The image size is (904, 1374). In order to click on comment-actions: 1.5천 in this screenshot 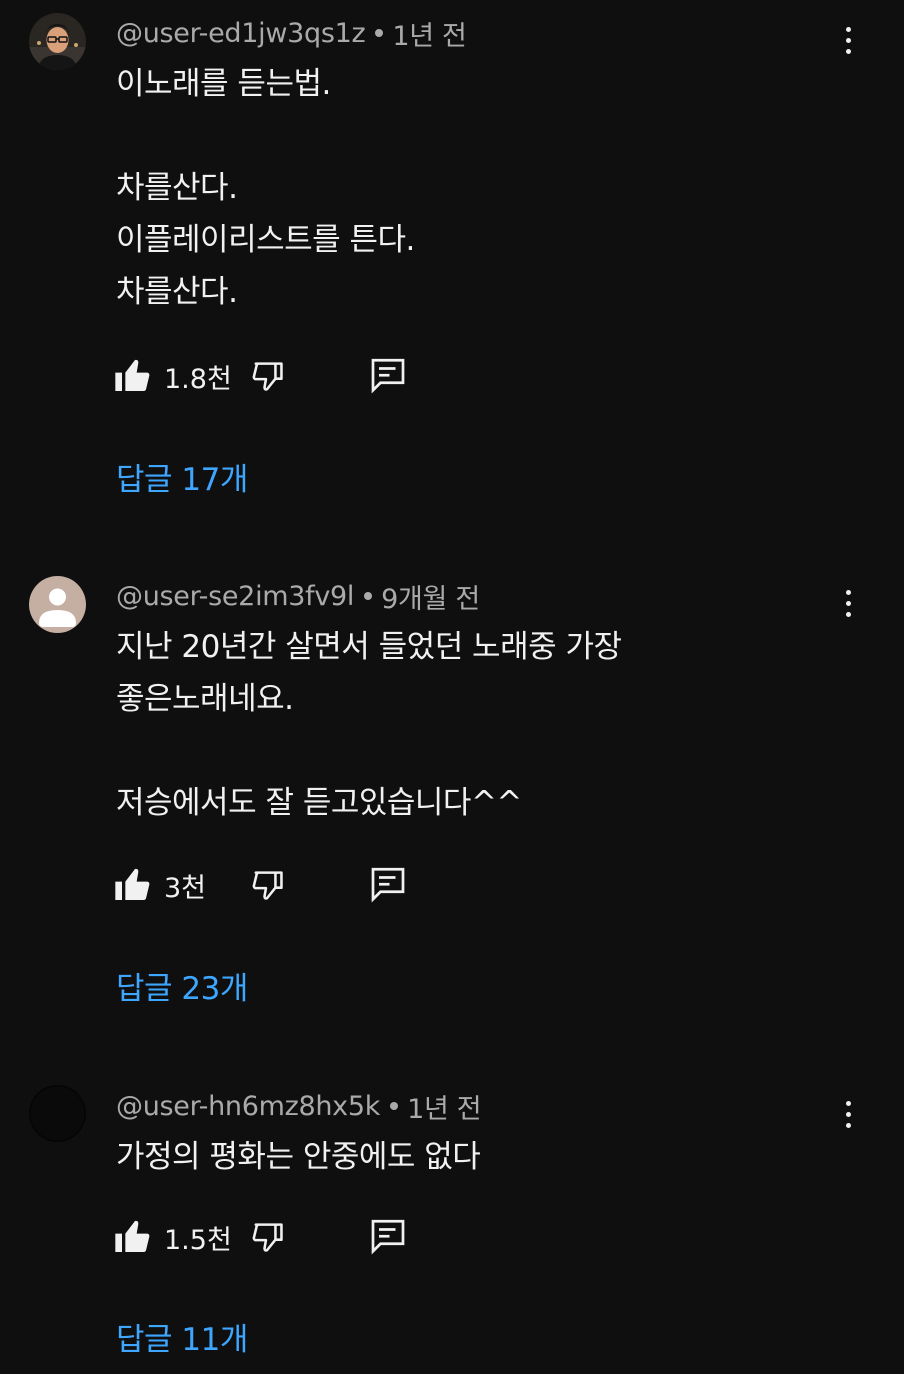, I will do `click(272, 1237)`.